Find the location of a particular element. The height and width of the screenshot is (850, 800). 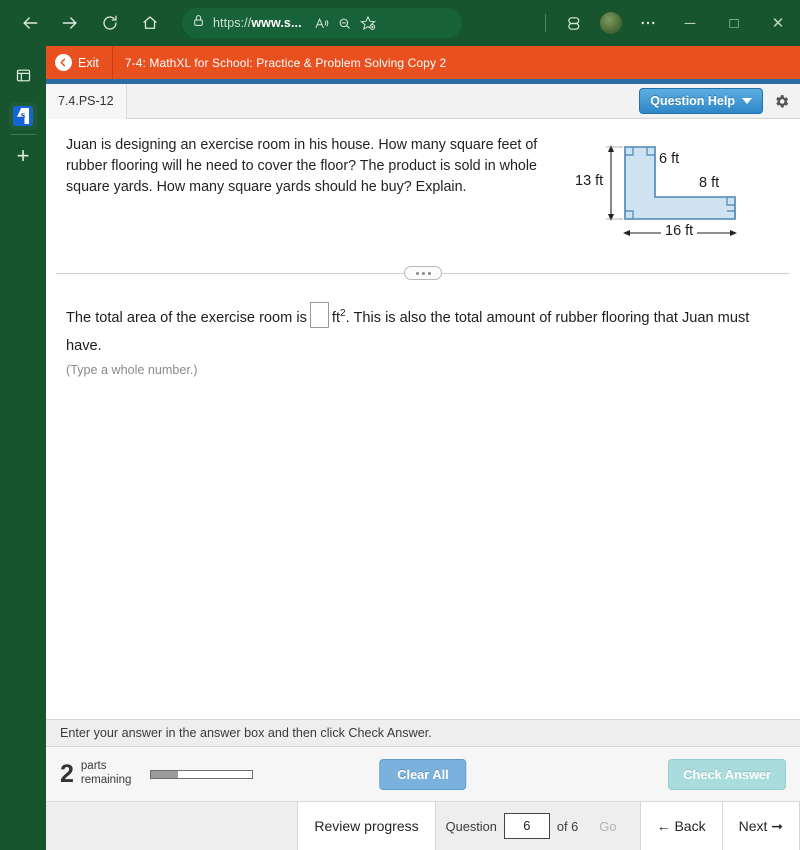

clear-all-button: Clear All is located at coordinates (423, 774).